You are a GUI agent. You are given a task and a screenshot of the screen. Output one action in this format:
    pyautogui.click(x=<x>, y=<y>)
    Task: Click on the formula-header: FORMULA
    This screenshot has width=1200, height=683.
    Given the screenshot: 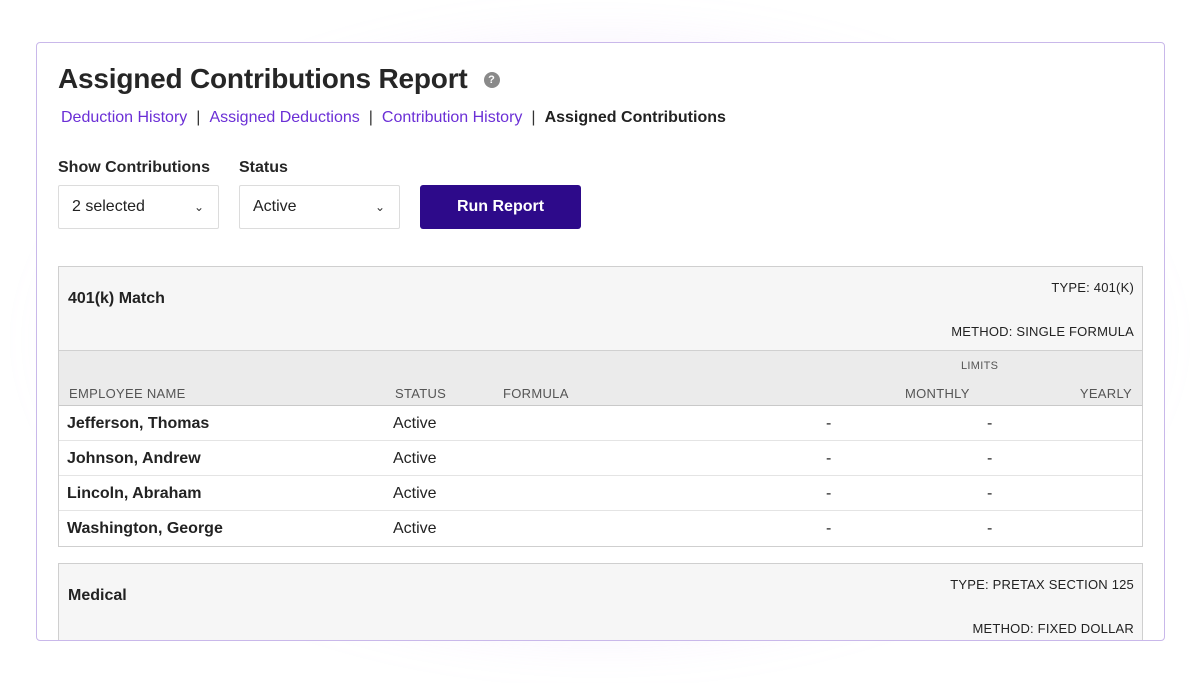 What is the action you would take?
    pyautogui.click(x=536, y=393)
    